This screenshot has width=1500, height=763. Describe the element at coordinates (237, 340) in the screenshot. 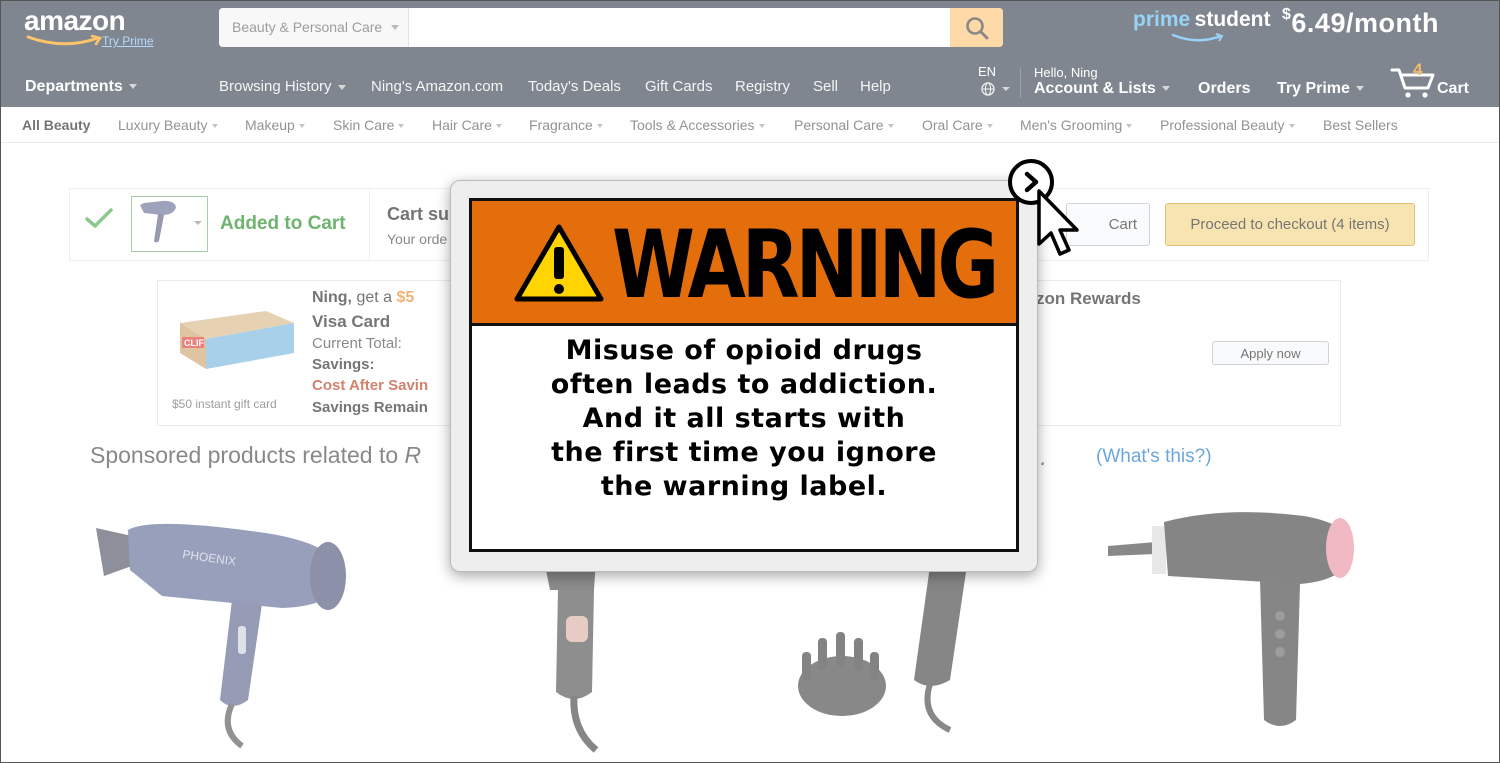

I see `clif-bar-box-image: CLIF` at that location.